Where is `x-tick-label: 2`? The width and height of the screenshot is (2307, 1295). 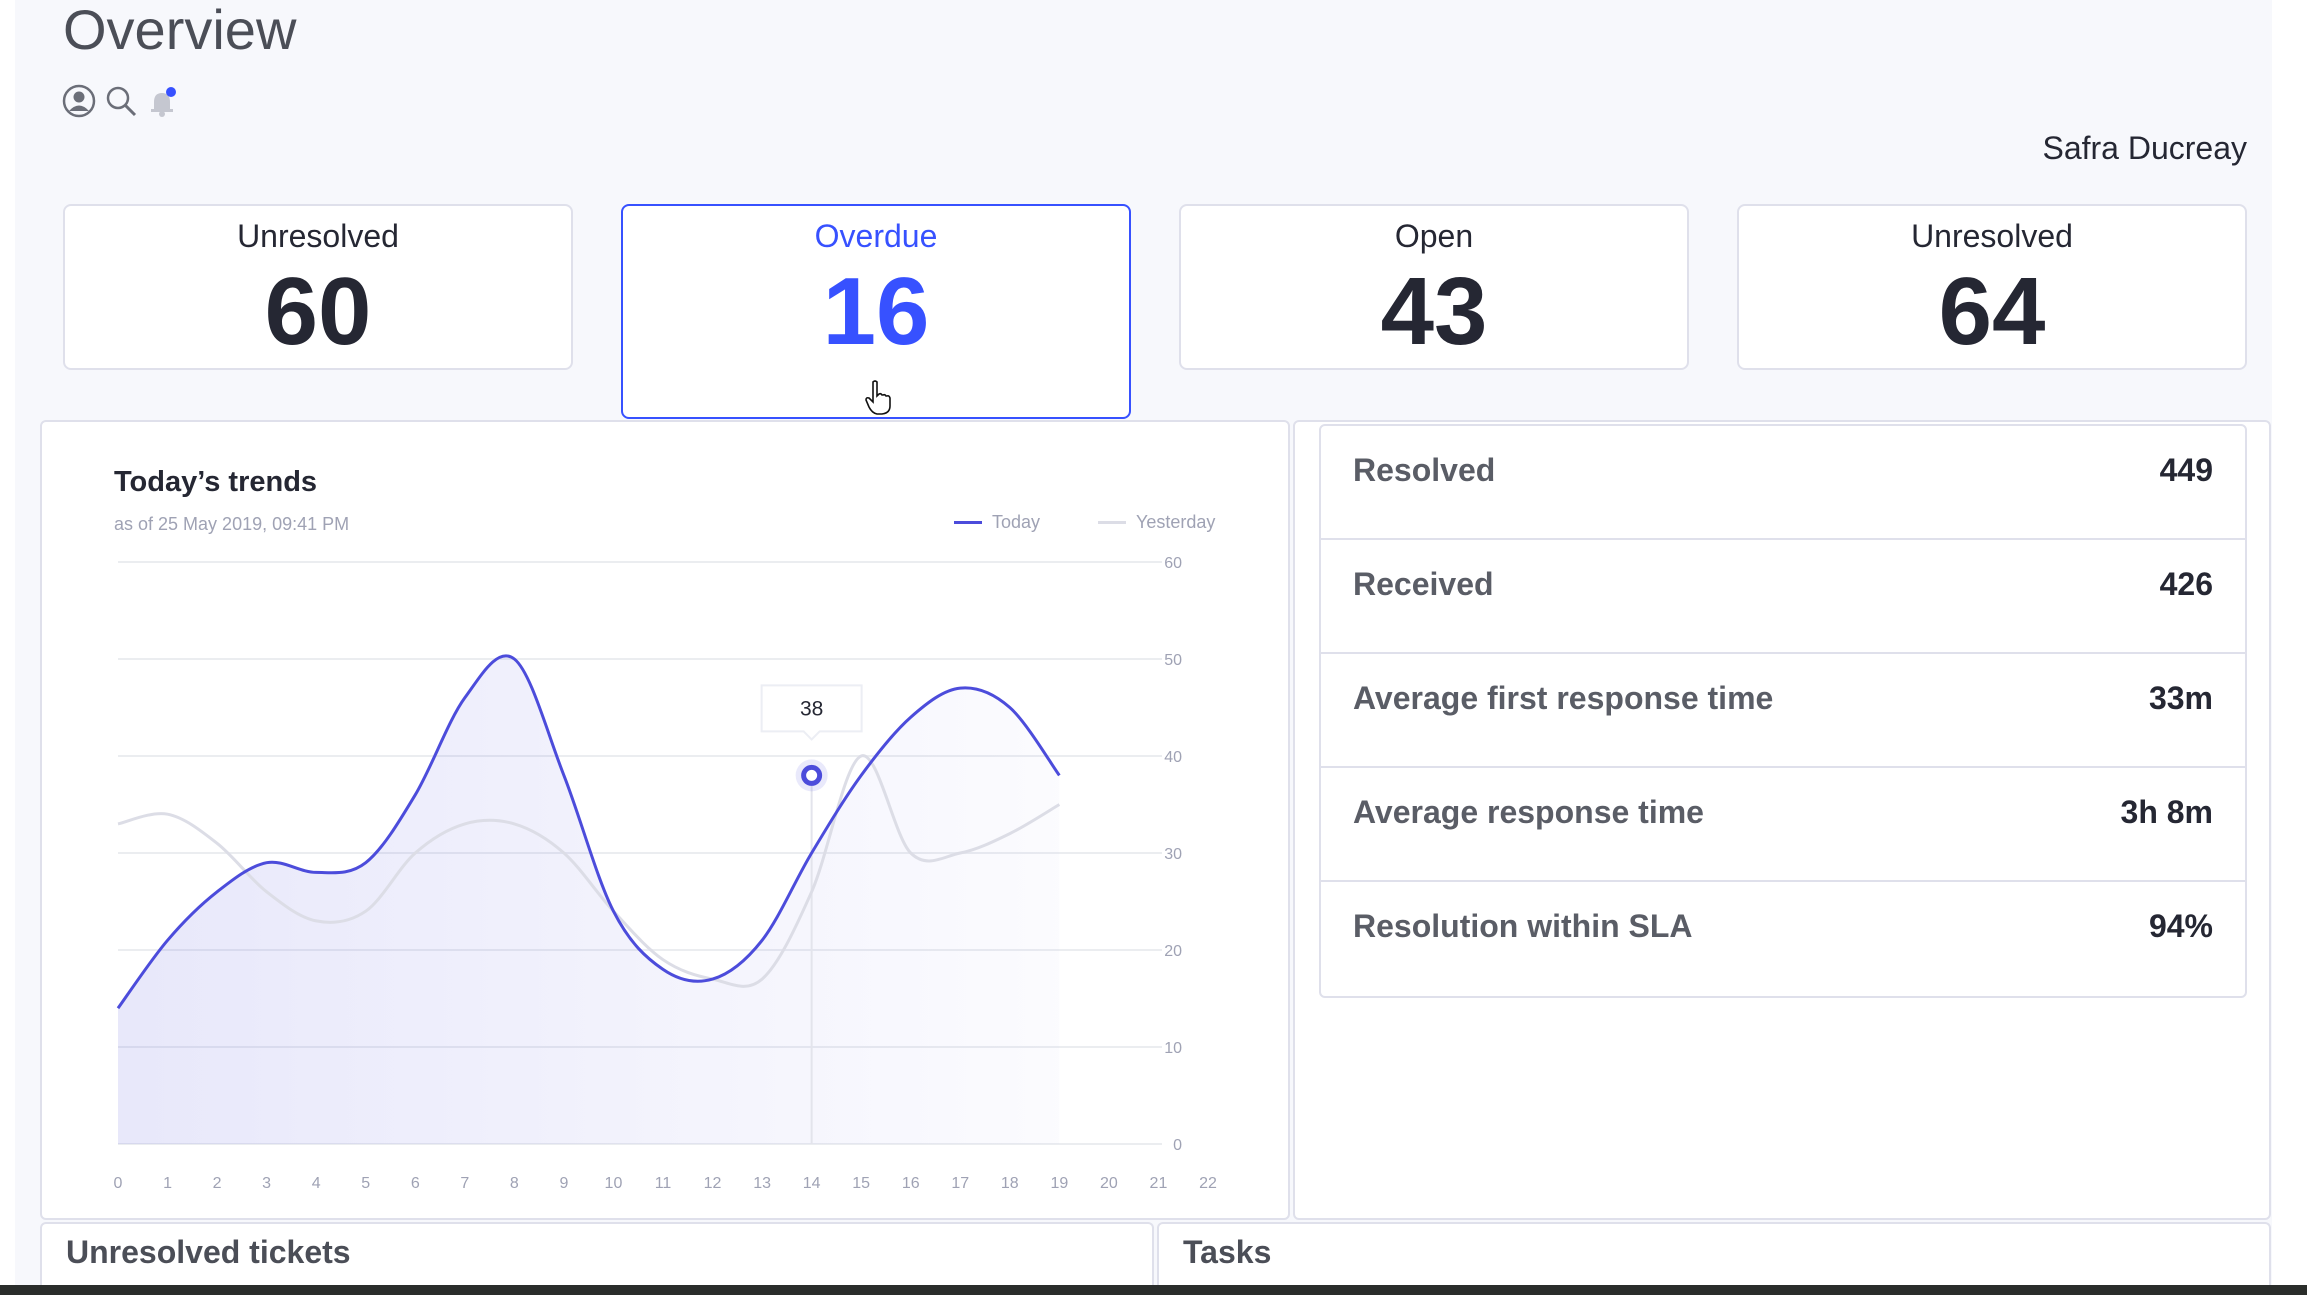 x-tick-label: 2 is located at coordinates (217, 1183).